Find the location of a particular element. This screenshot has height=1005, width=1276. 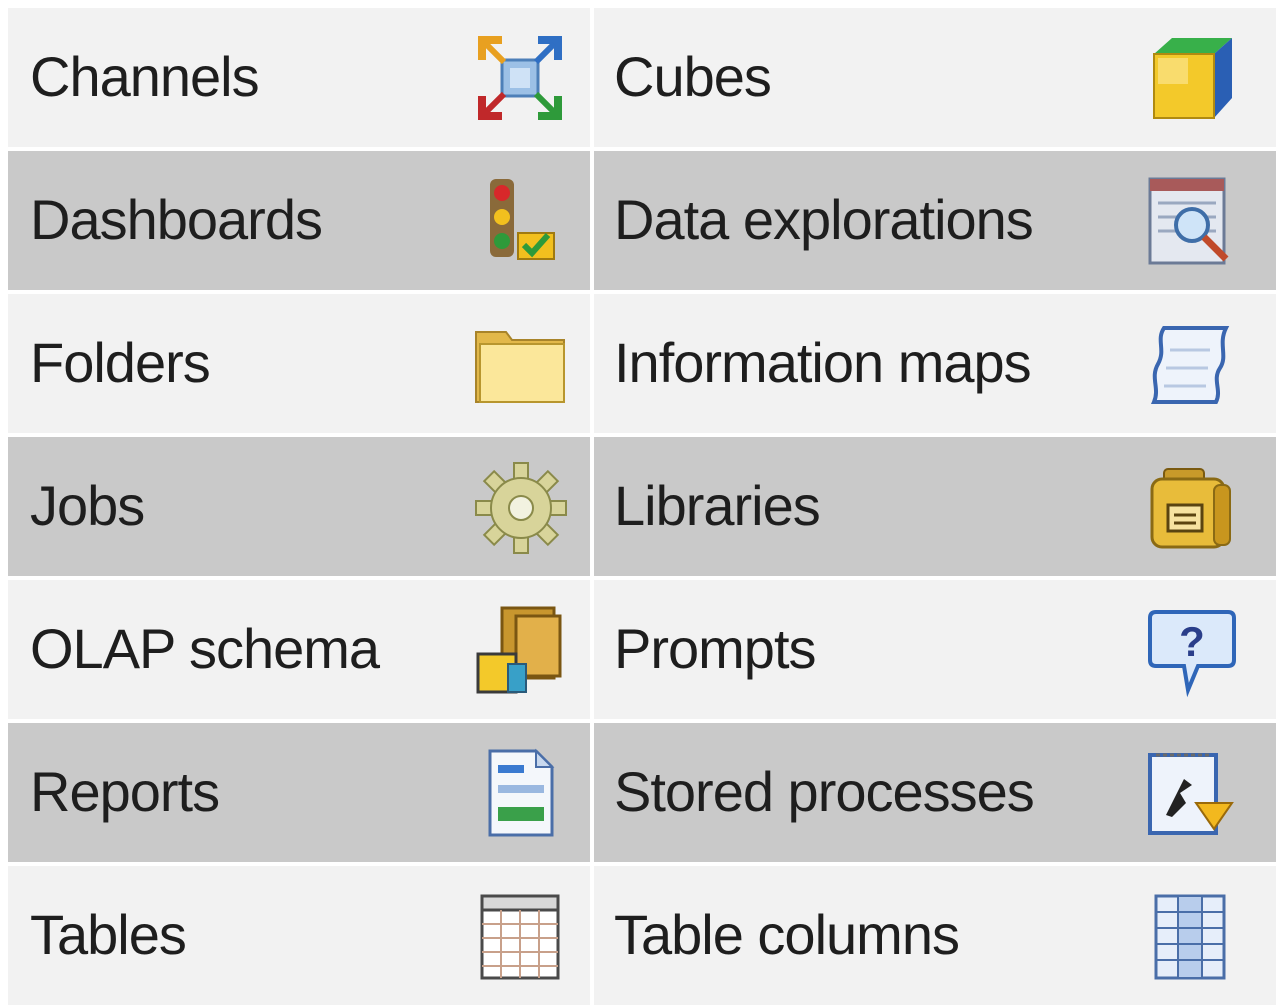

item-dashboards: Dashboards is located at coordinates (299, 220).